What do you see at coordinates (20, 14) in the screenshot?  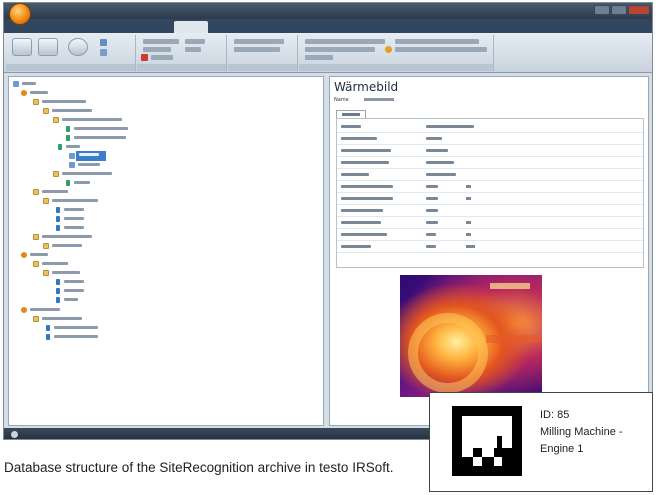 I see `application-menu-button` at bounding box center [20, 14].